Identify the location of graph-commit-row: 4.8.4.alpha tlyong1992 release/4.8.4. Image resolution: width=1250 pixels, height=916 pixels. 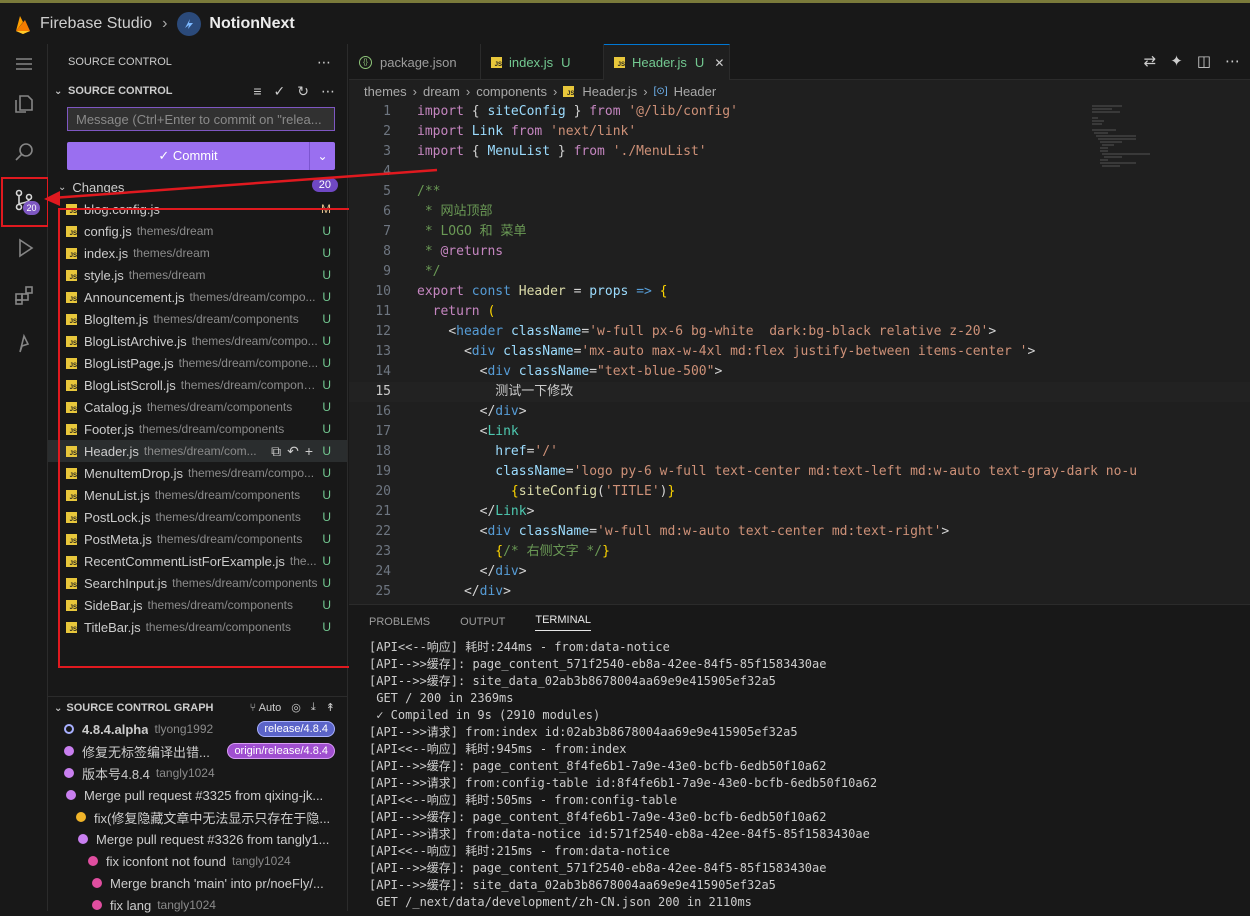
(197, 729).